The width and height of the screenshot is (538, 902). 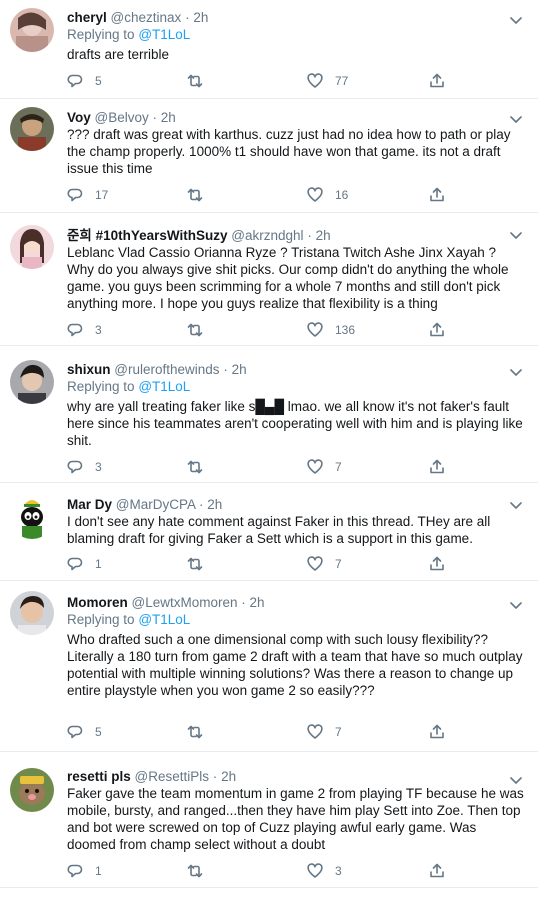 What do you see at coordinates (327, 195) in the screenshot?
I see `like-button: 16` at bounding box center [327, 195].